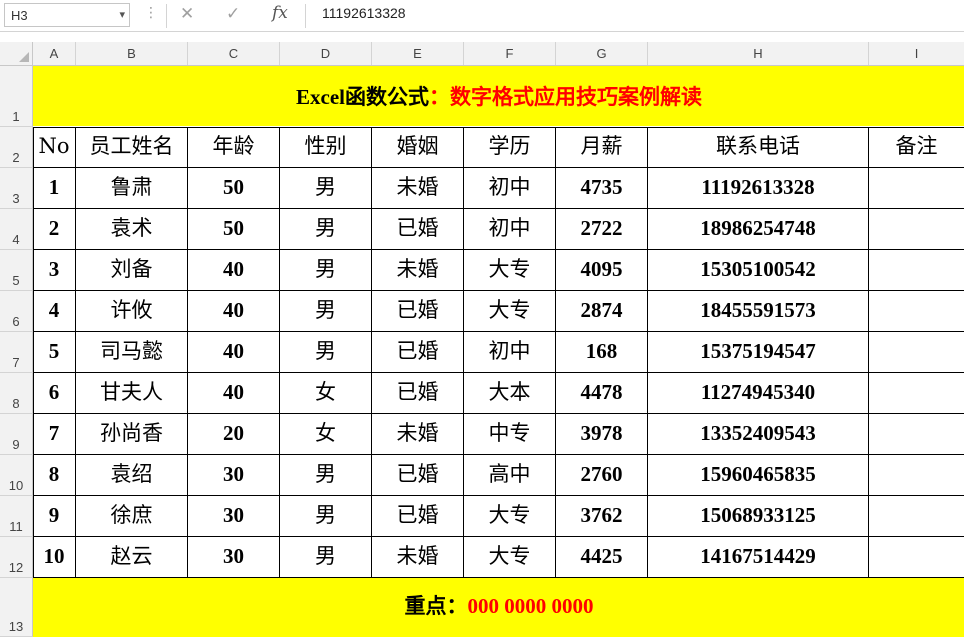 The width and height of the screenshot is (964, 638). I want to click on cell-name: 甘夫人, so click(132, 393).